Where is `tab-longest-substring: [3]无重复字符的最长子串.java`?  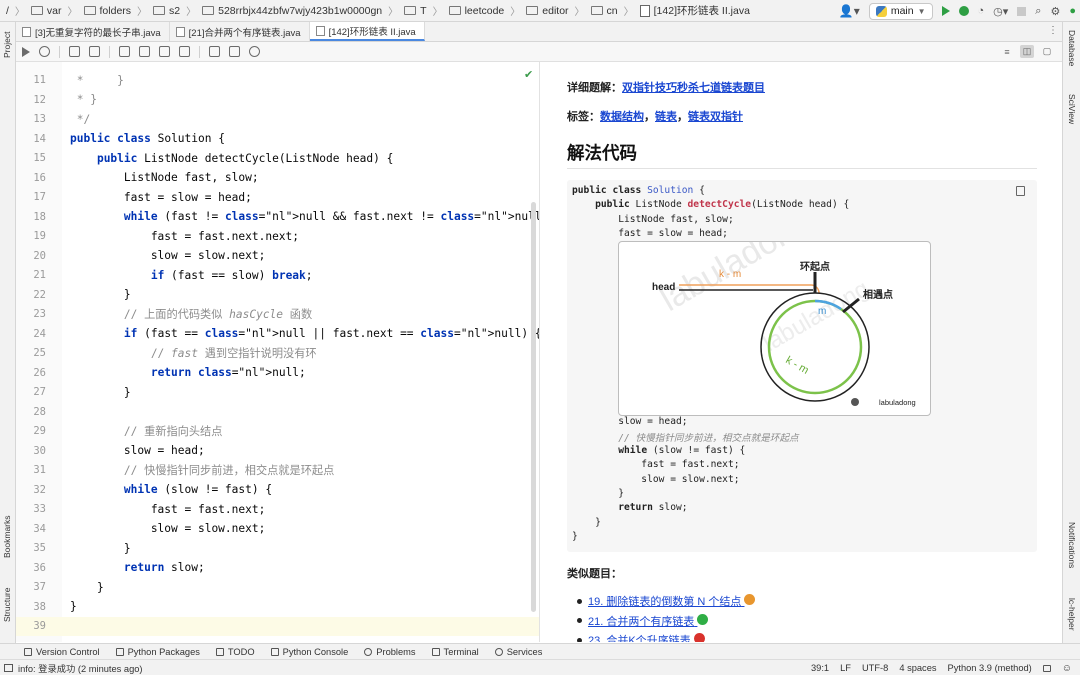
tab-longest-substring: [3]无重复字符的最长子串.java is located at coordinates (93, 31).